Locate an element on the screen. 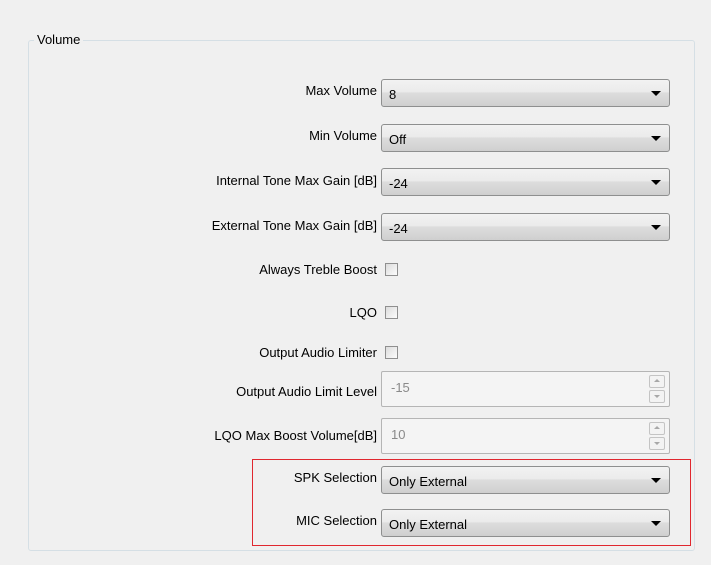  mic-selection-value: Only External is located at coordinates (428, 524).